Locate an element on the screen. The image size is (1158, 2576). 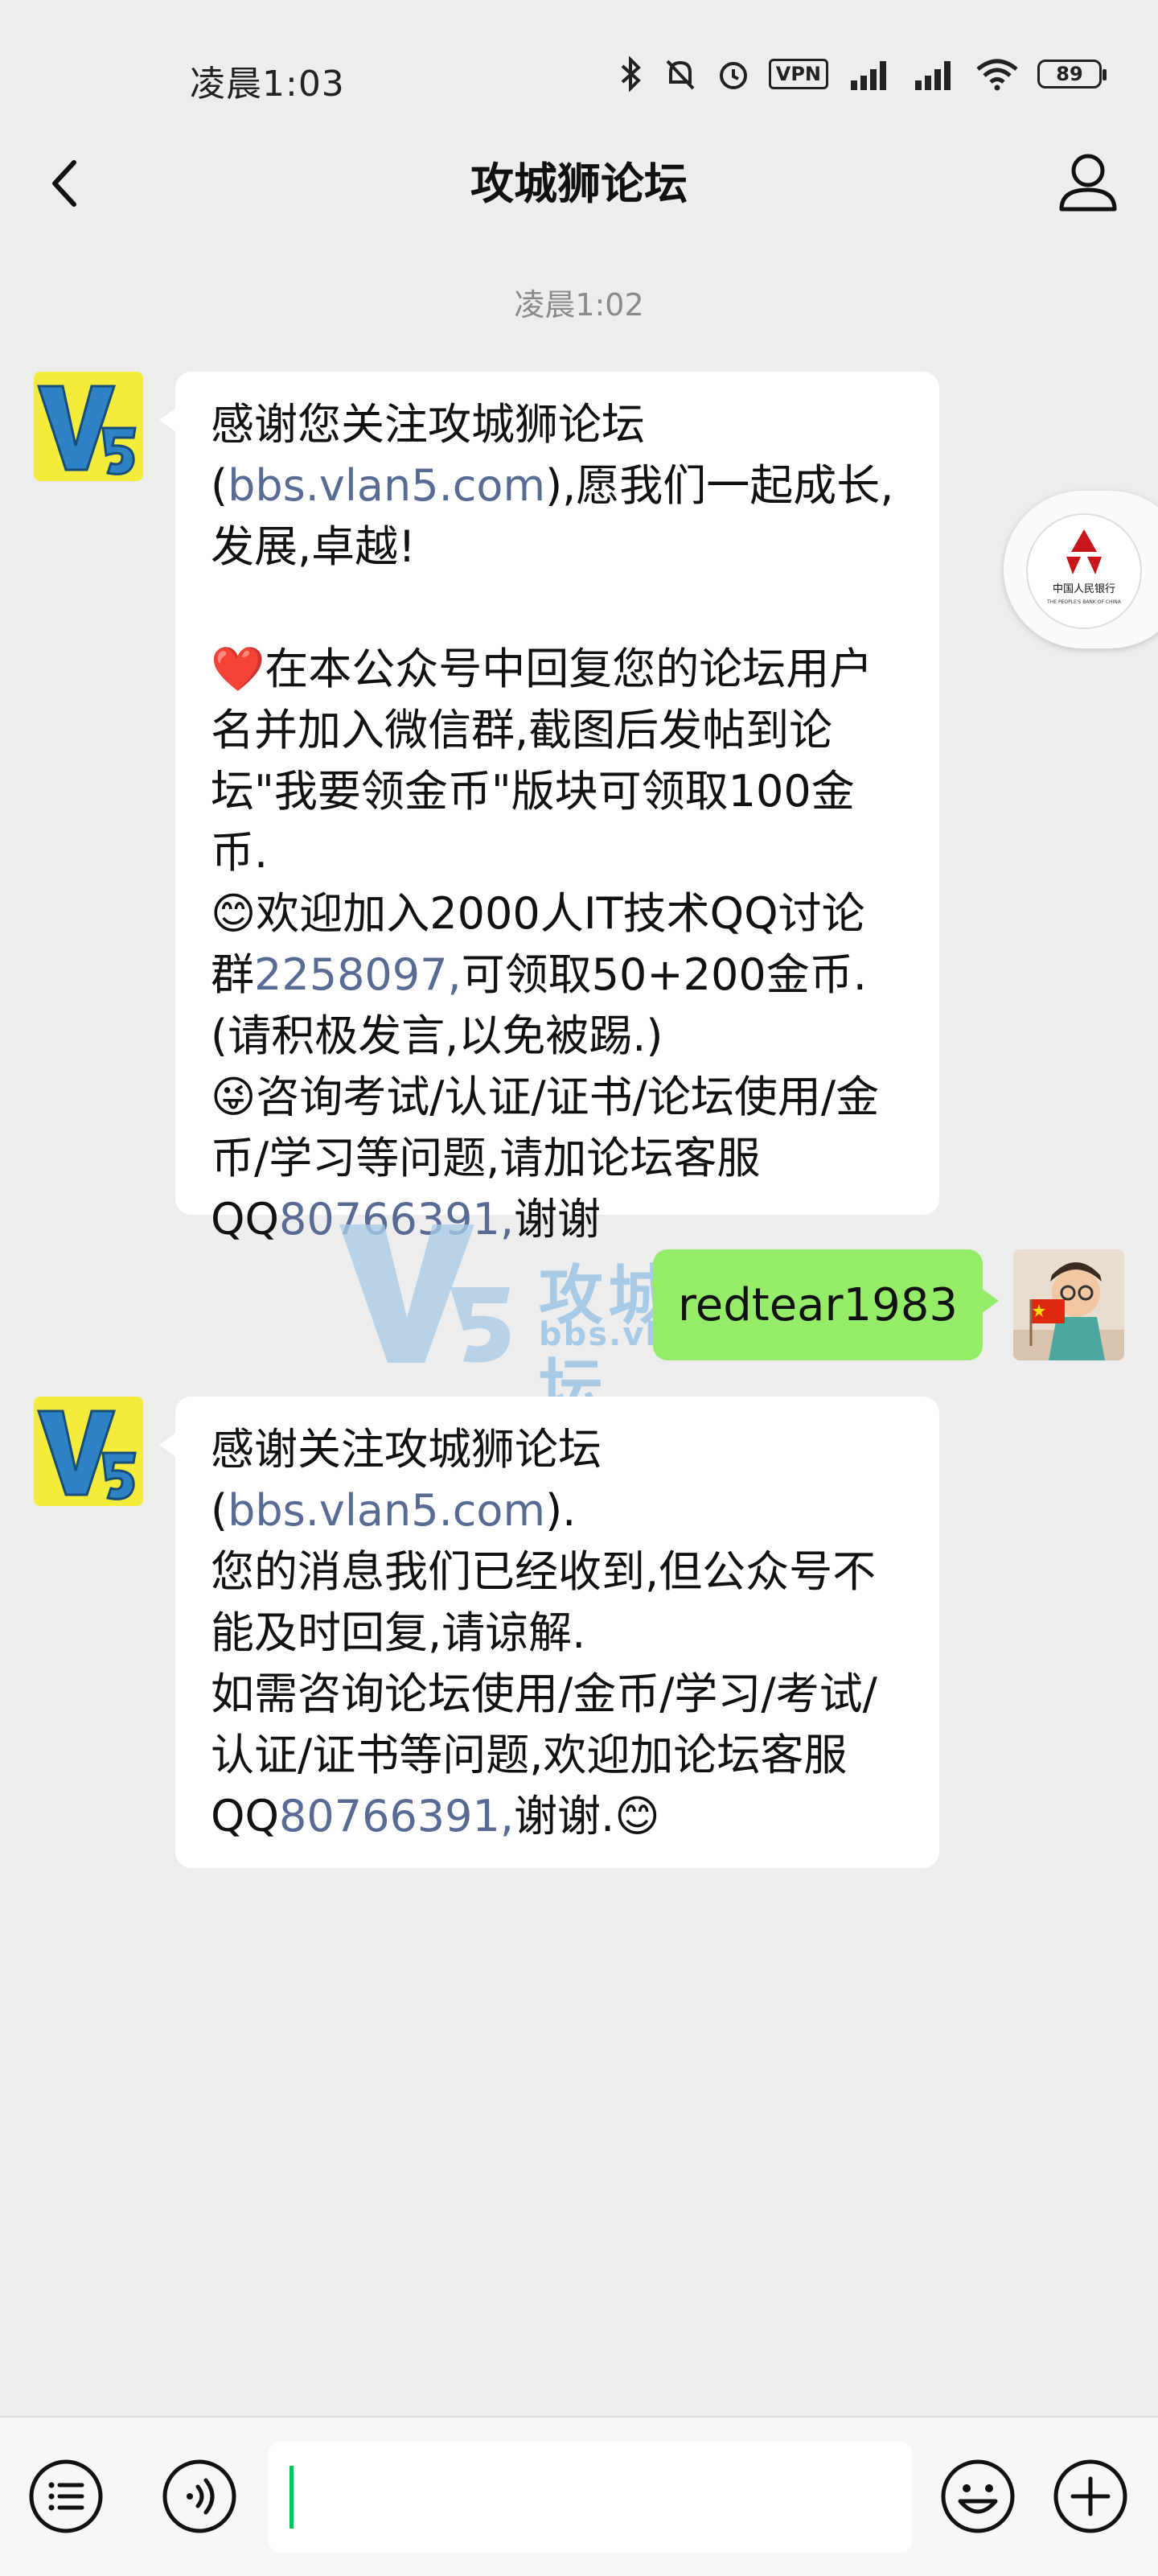
forum-link-2: bbs.vlan5.com is located at coordinates (386, 1510).